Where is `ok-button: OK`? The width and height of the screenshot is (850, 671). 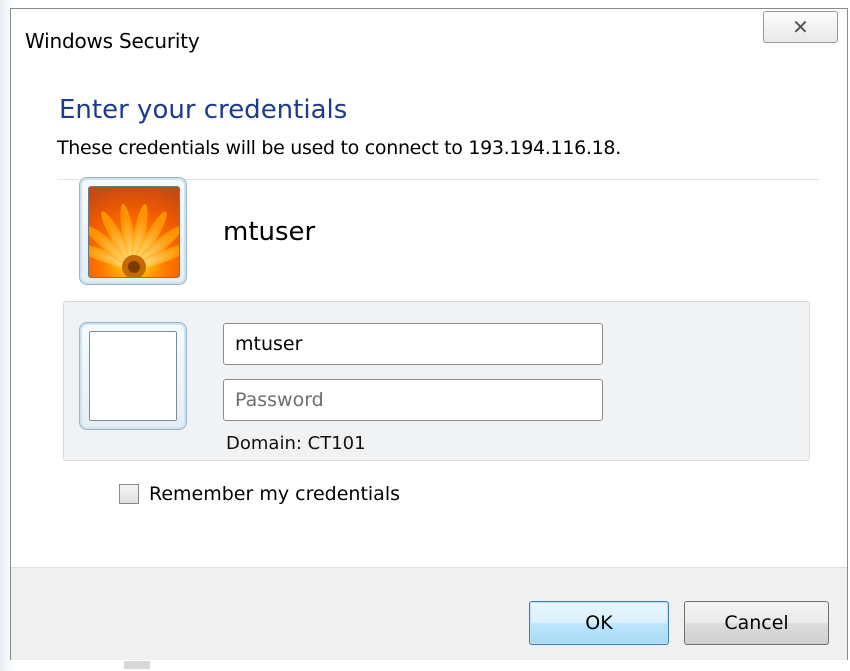 ok-button: OK is located at coordinates (599, 623).